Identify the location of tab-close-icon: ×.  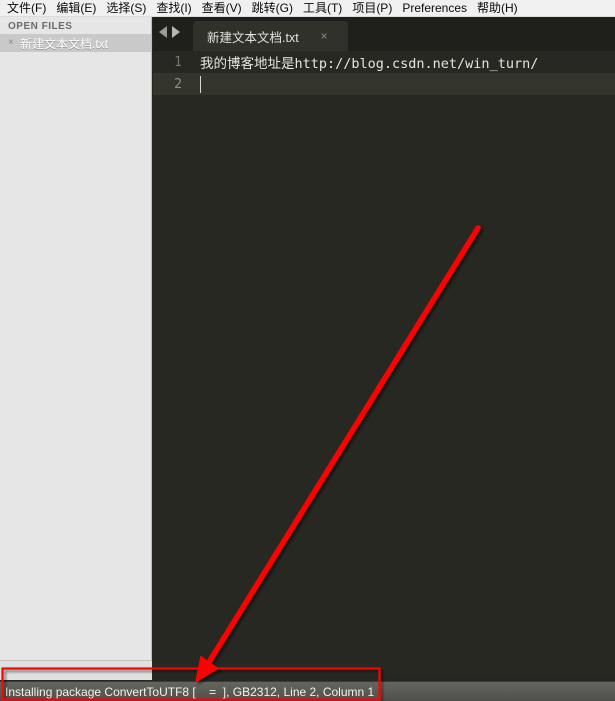
(324, 36).